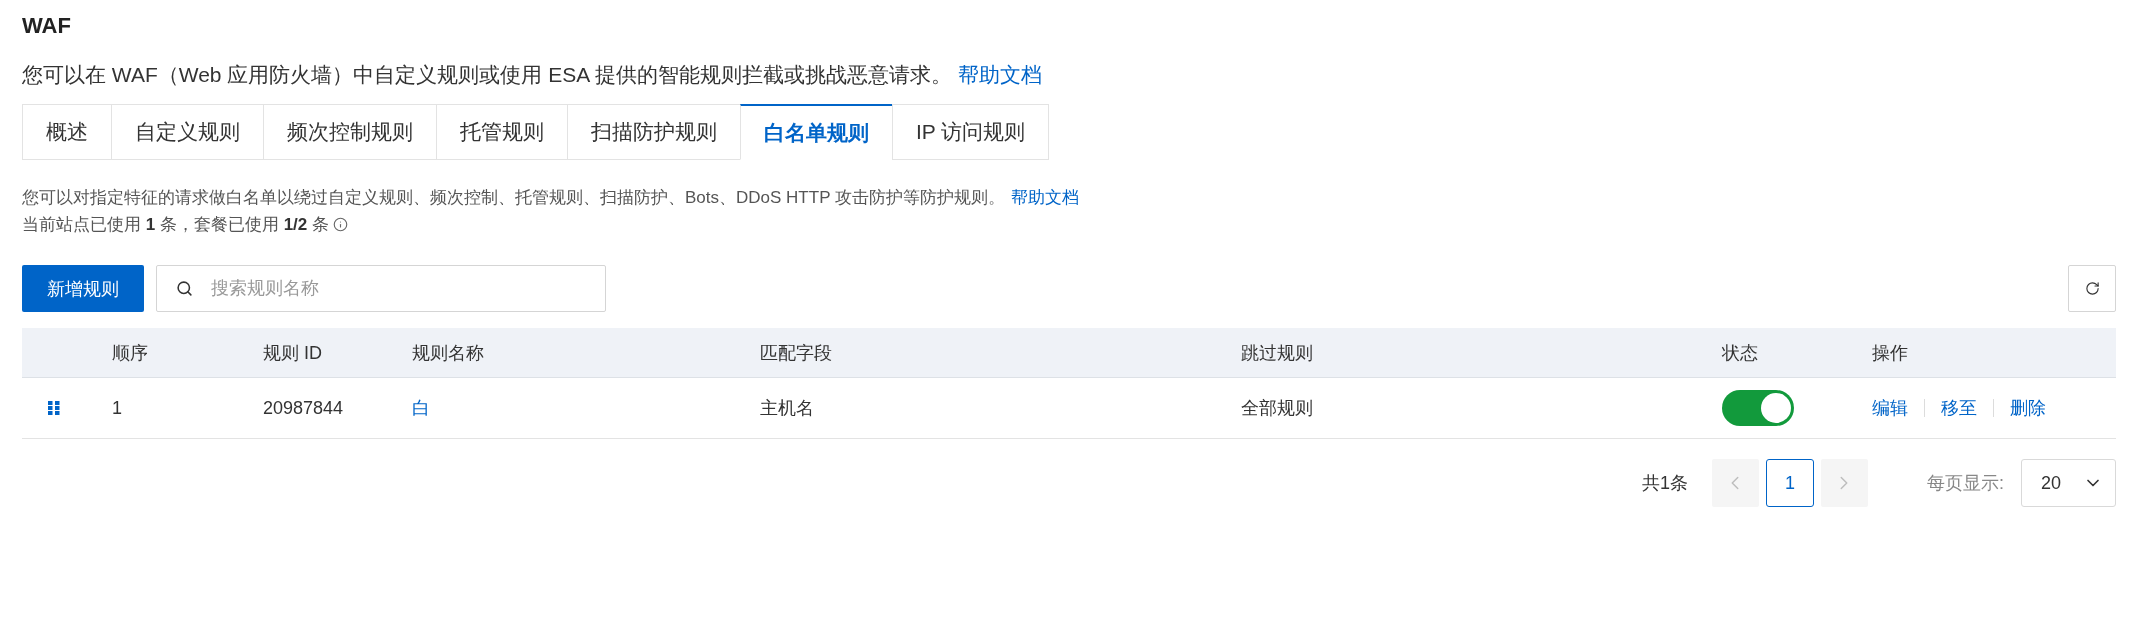 This screenshot has width=2143, height=630. Describe the element at coordinates (130, 353) in the screenshot. I see `column-header: 顺序` at that location.